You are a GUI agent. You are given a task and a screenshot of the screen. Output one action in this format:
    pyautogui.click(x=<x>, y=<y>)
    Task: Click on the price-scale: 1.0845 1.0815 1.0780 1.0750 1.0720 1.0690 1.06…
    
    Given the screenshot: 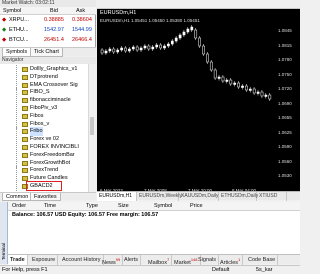 What is the action you would take?
    pyautogui.click(x=288, y=108)
    